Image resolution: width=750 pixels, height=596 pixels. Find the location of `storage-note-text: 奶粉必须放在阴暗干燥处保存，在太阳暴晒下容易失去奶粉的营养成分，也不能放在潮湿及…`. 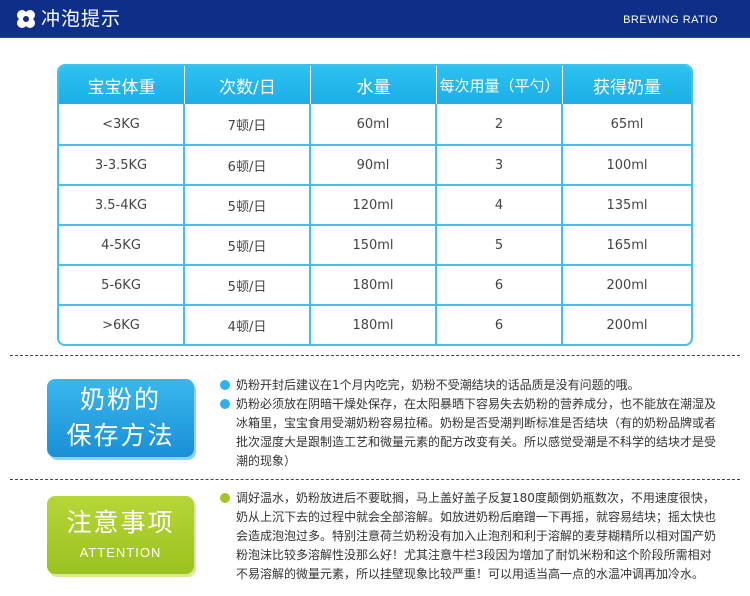

storage-note-text: 奶粉必须放在阴暗干燥处保存，在太阳暴晒下容易失去奶粉的营养成分，也不能放在潮湿及… is located at coordinates (476, 432).